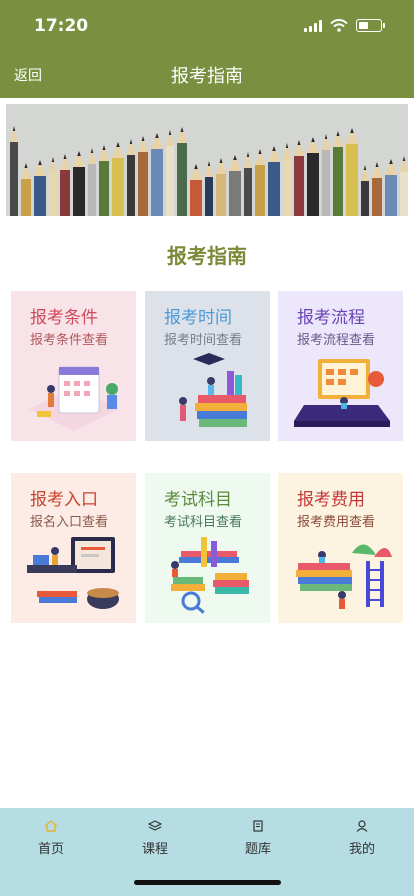  I want to click on pencils-illustration, so click(207, 160).